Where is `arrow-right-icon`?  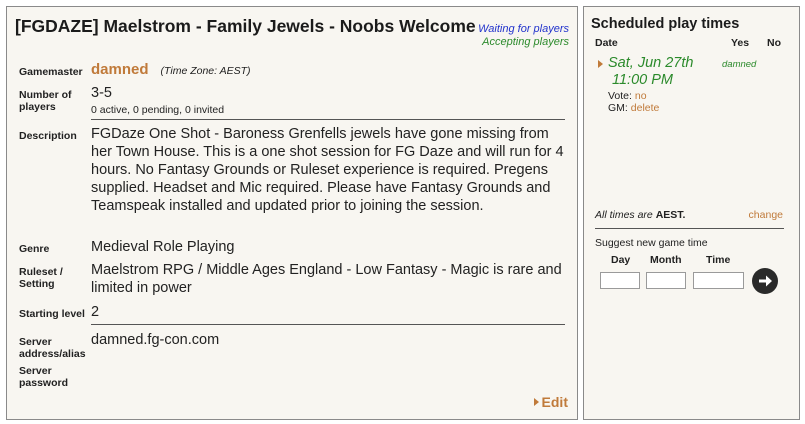 arrow-right-icon is located at coordinates (765, 281).